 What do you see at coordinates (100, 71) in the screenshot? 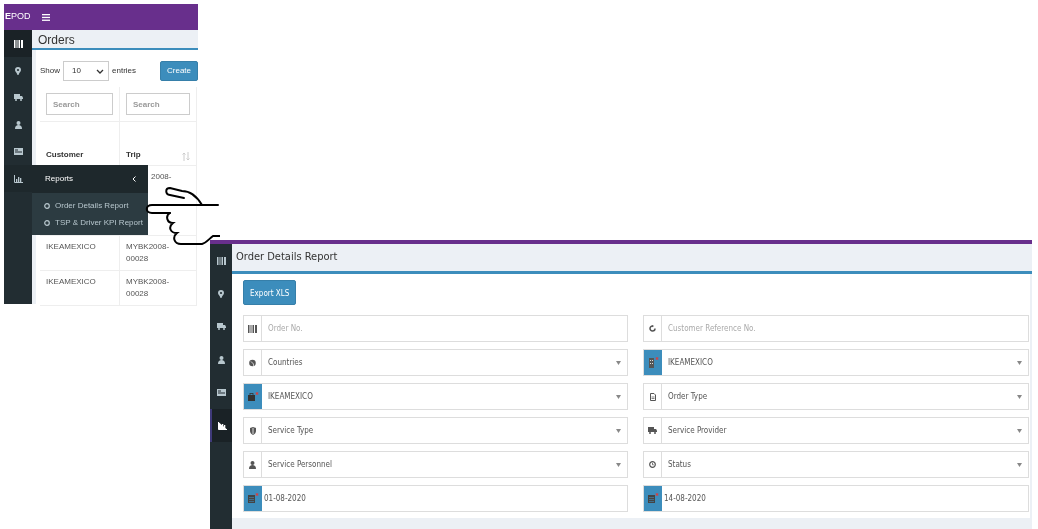
I see `chevron-down-icon` at bounding box center [100, 71].